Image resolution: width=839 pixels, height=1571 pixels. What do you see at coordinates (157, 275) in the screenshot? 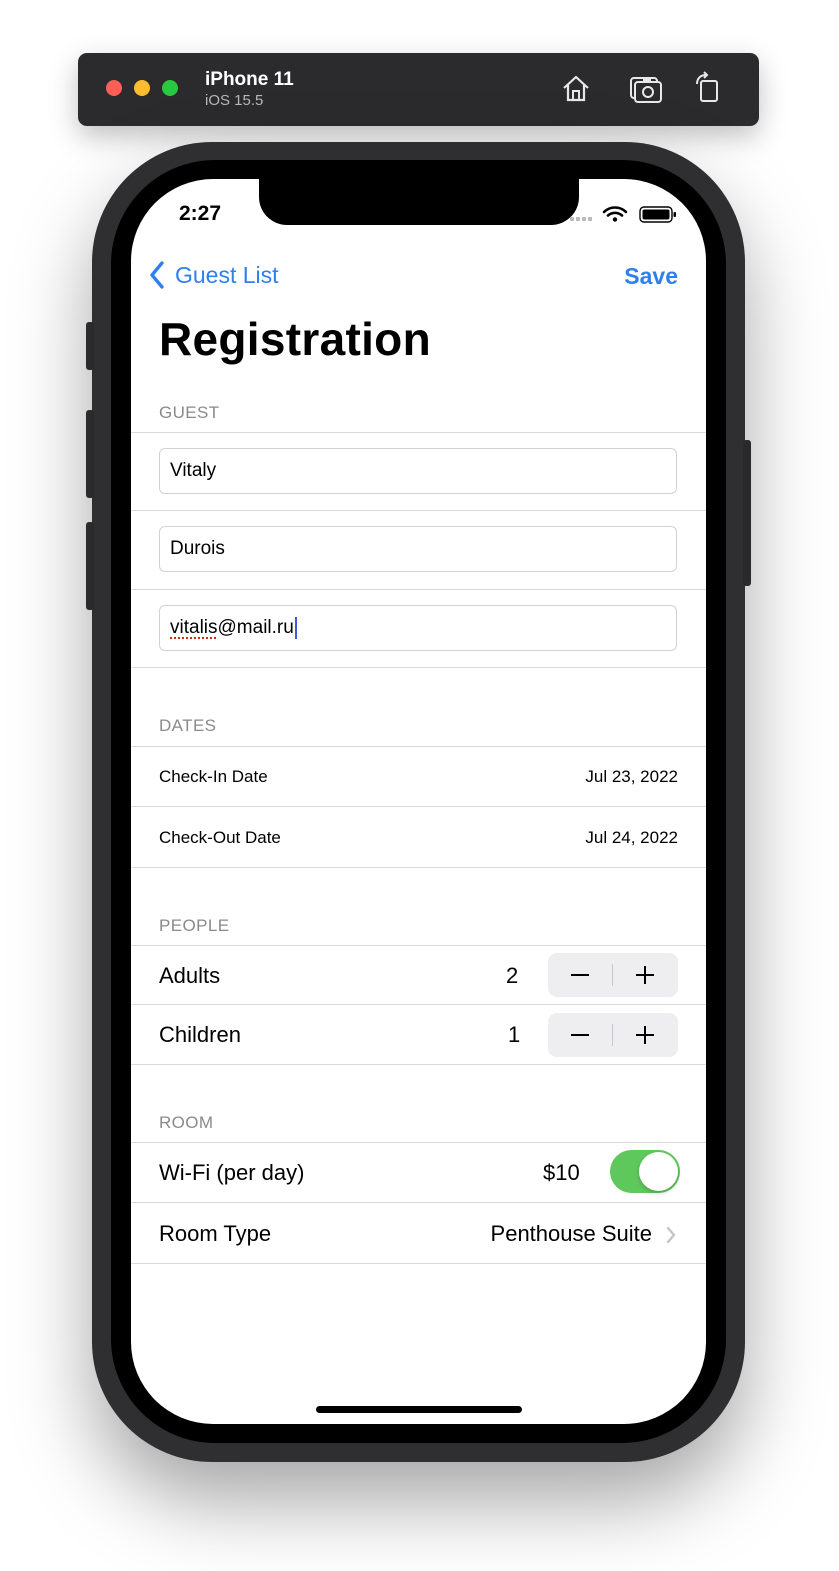
I see `chevron-left-icon` at bounding box center [157, 275].